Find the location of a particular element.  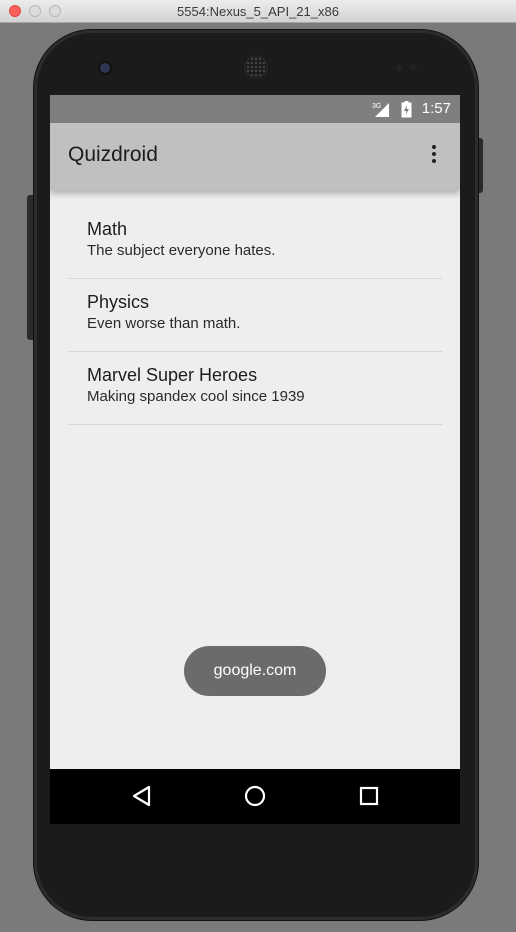

light-sensor is located at coordinates (413, 67).